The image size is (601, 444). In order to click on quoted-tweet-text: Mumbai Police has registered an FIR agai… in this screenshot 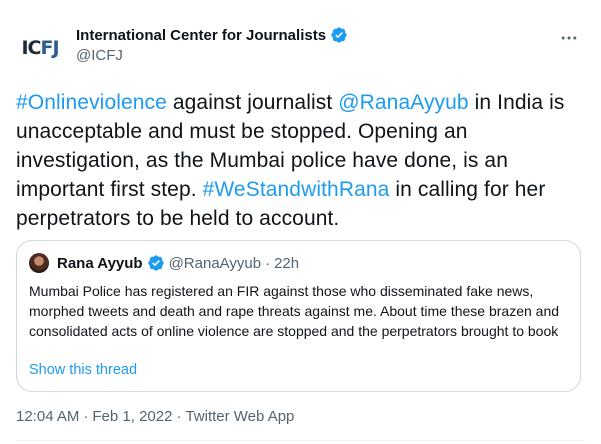, I will do `click(294, 311)`.